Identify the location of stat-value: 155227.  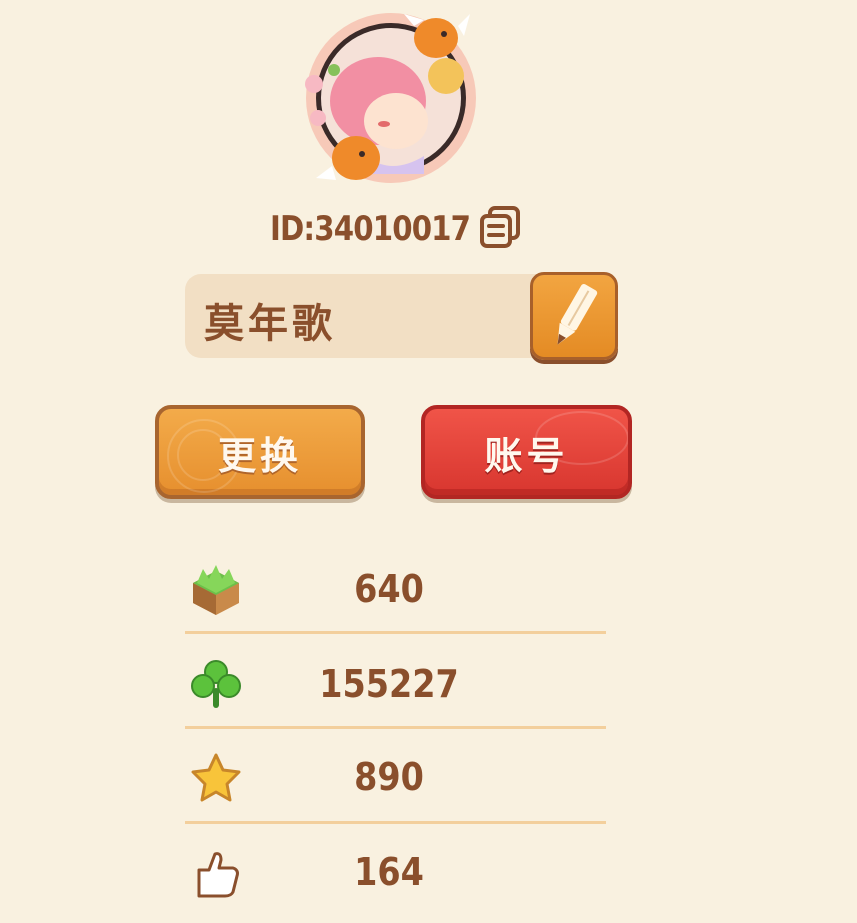
(389, 684).